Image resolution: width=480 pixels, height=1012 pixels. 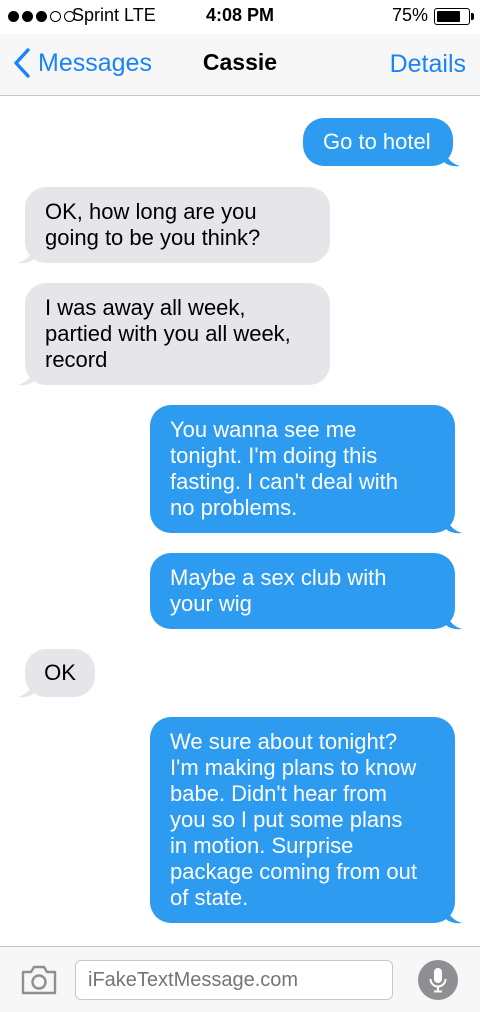 I want to click on message-text-line: We sure about tonight?, so click(x=284, y=741).